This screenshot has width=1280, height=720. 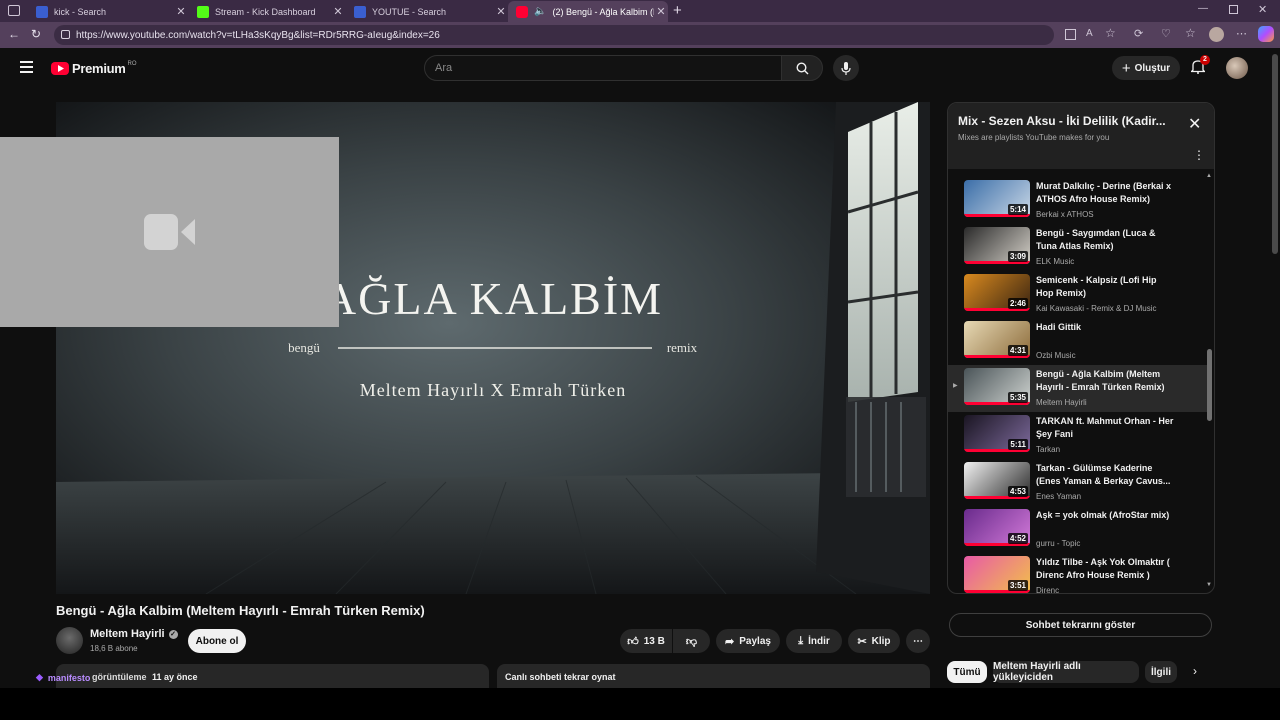 I want to click on tab-youtue-search: YOUTUE - Search ✕, so click(x=427, y=11).